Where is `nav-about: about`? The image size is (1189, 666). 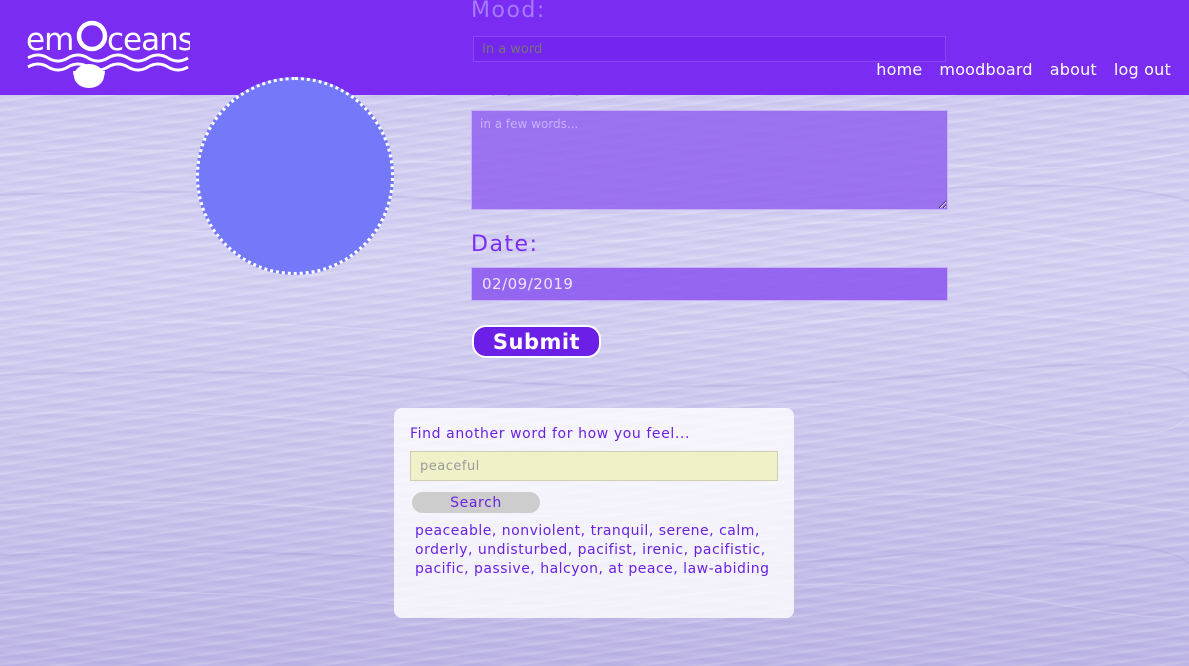 nav-about: about is located at coordinates (1073, 69).